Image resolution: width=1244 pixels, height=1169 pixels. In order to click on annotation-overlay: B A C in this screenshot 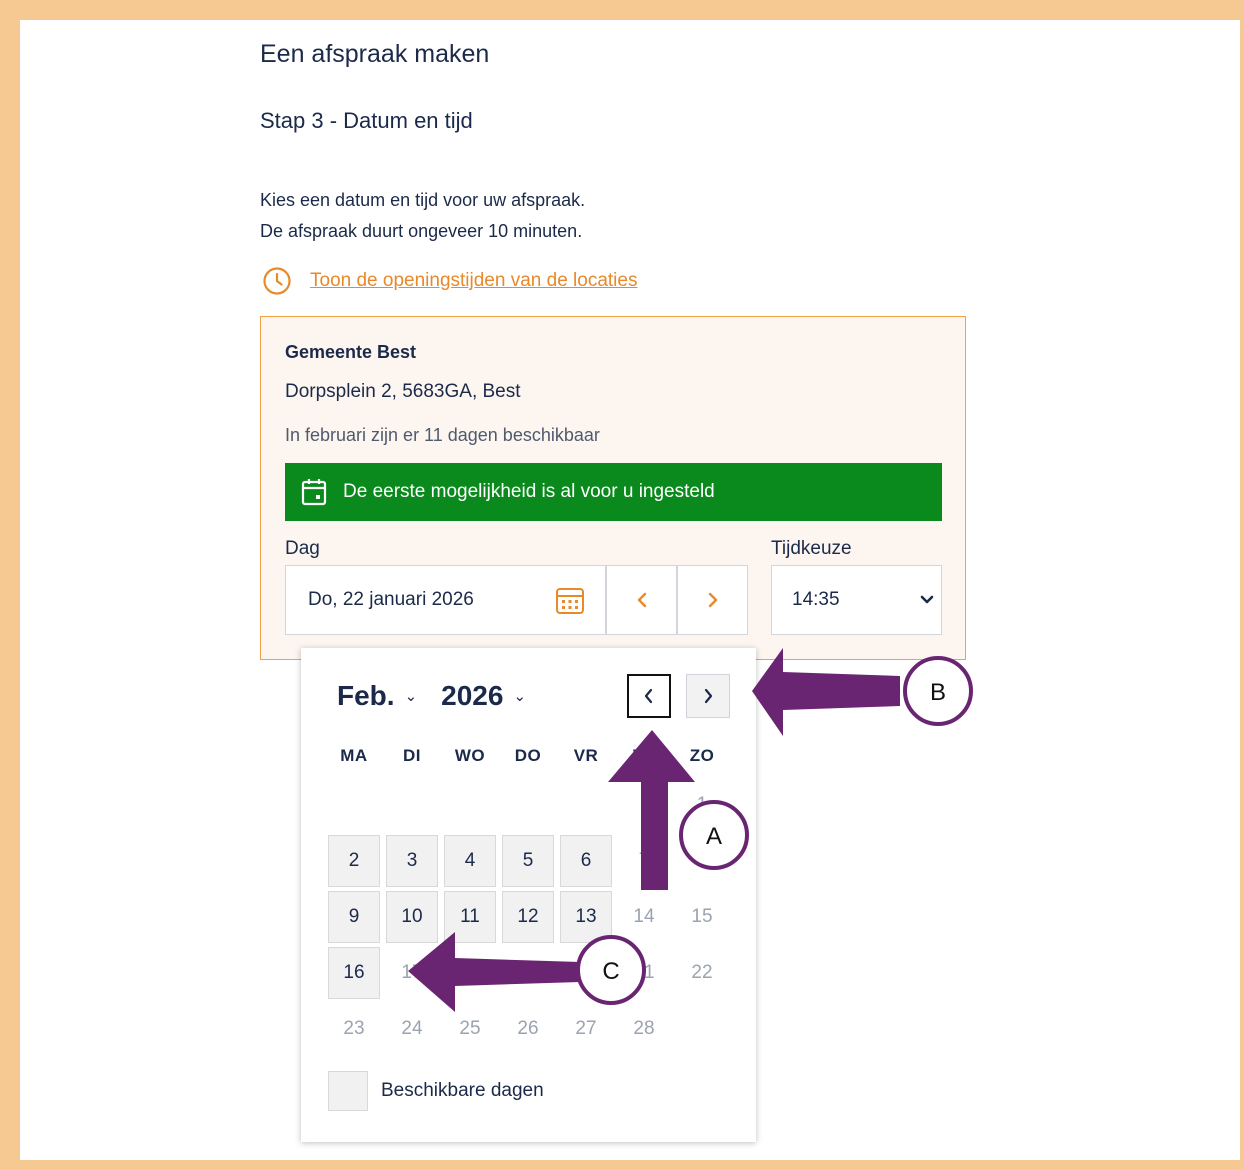, I will do `click(690, 830)`.